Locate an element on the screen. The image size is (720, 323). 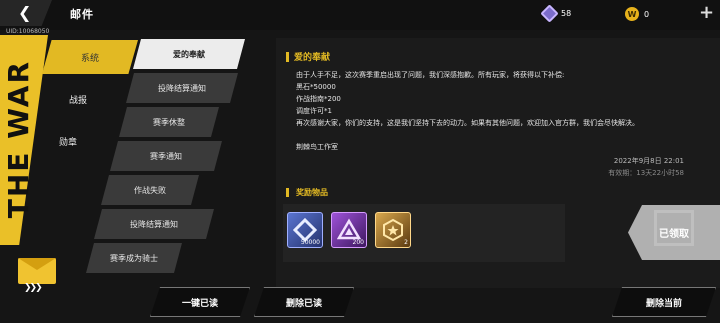
mail-item: 赛季成为骑士 is located at coordinates (134, 258).